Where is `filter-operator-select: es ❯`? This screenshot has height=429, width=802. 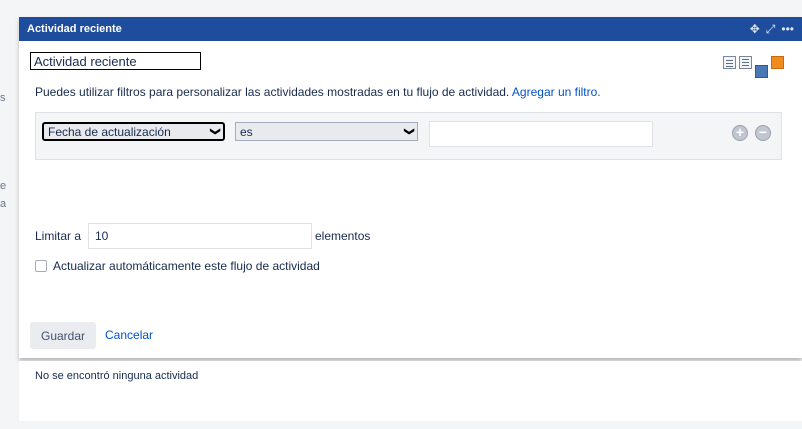 filter-operator-select: es ❯ is located at coordinates (326, 131).